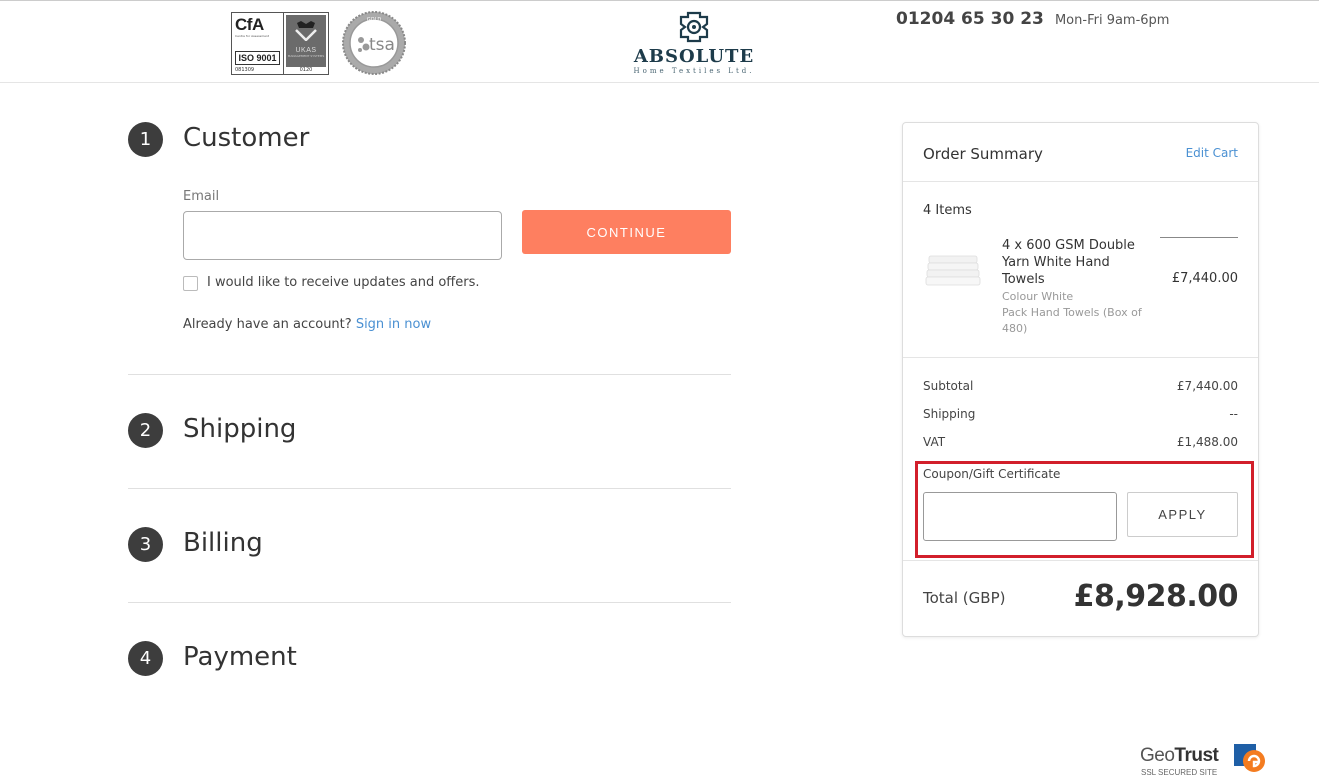 The image size is (1319, 778). What do you see at coordinates (223, 543) in the screenshot?
I see `step-title: Billing` at bounding box center [223, 543].